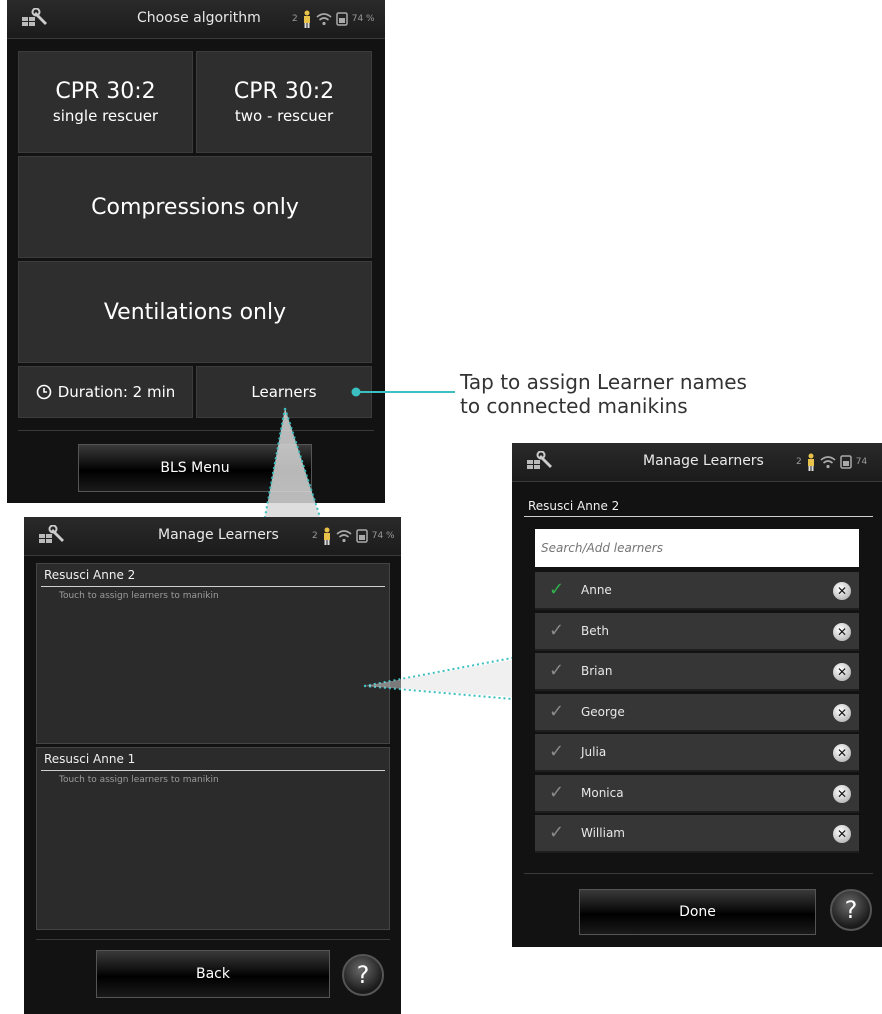 This screenshot has width=882, height=1014. What do you see at coordinates (213, 974) in the screenshot?
I see `back-button: Back` at bounding box center [213, 974].